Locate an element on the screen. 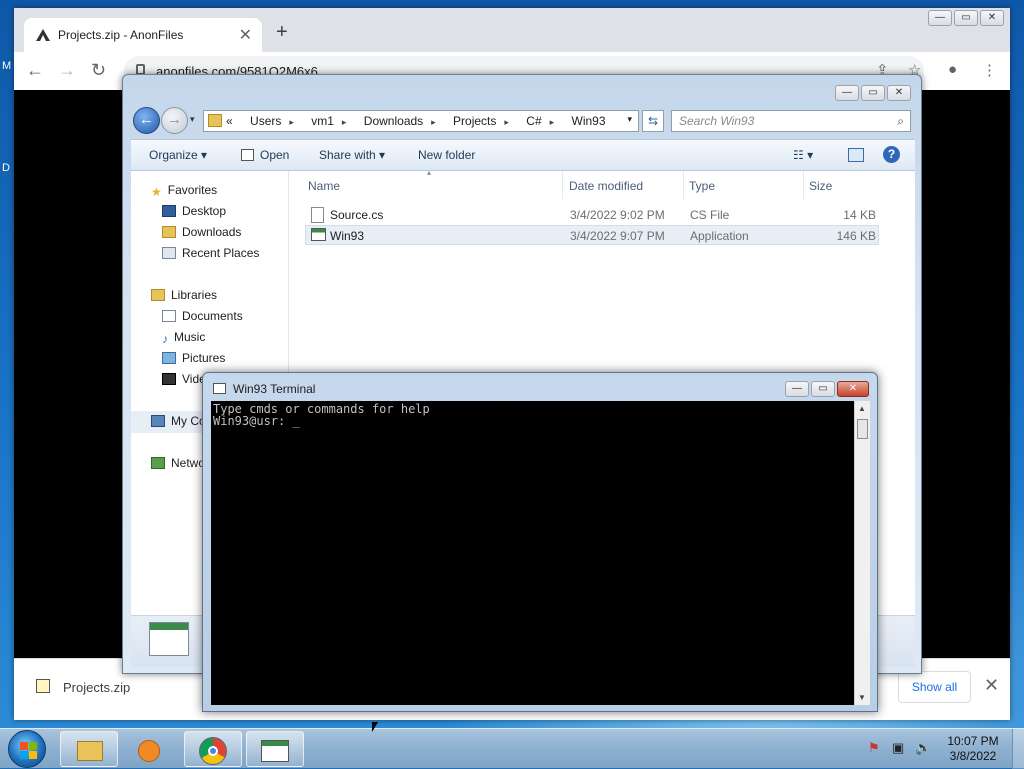 The width and height of the screenshot is (1024, 769). refresh-icon: ⇆ is located at coordinates (653, 121).